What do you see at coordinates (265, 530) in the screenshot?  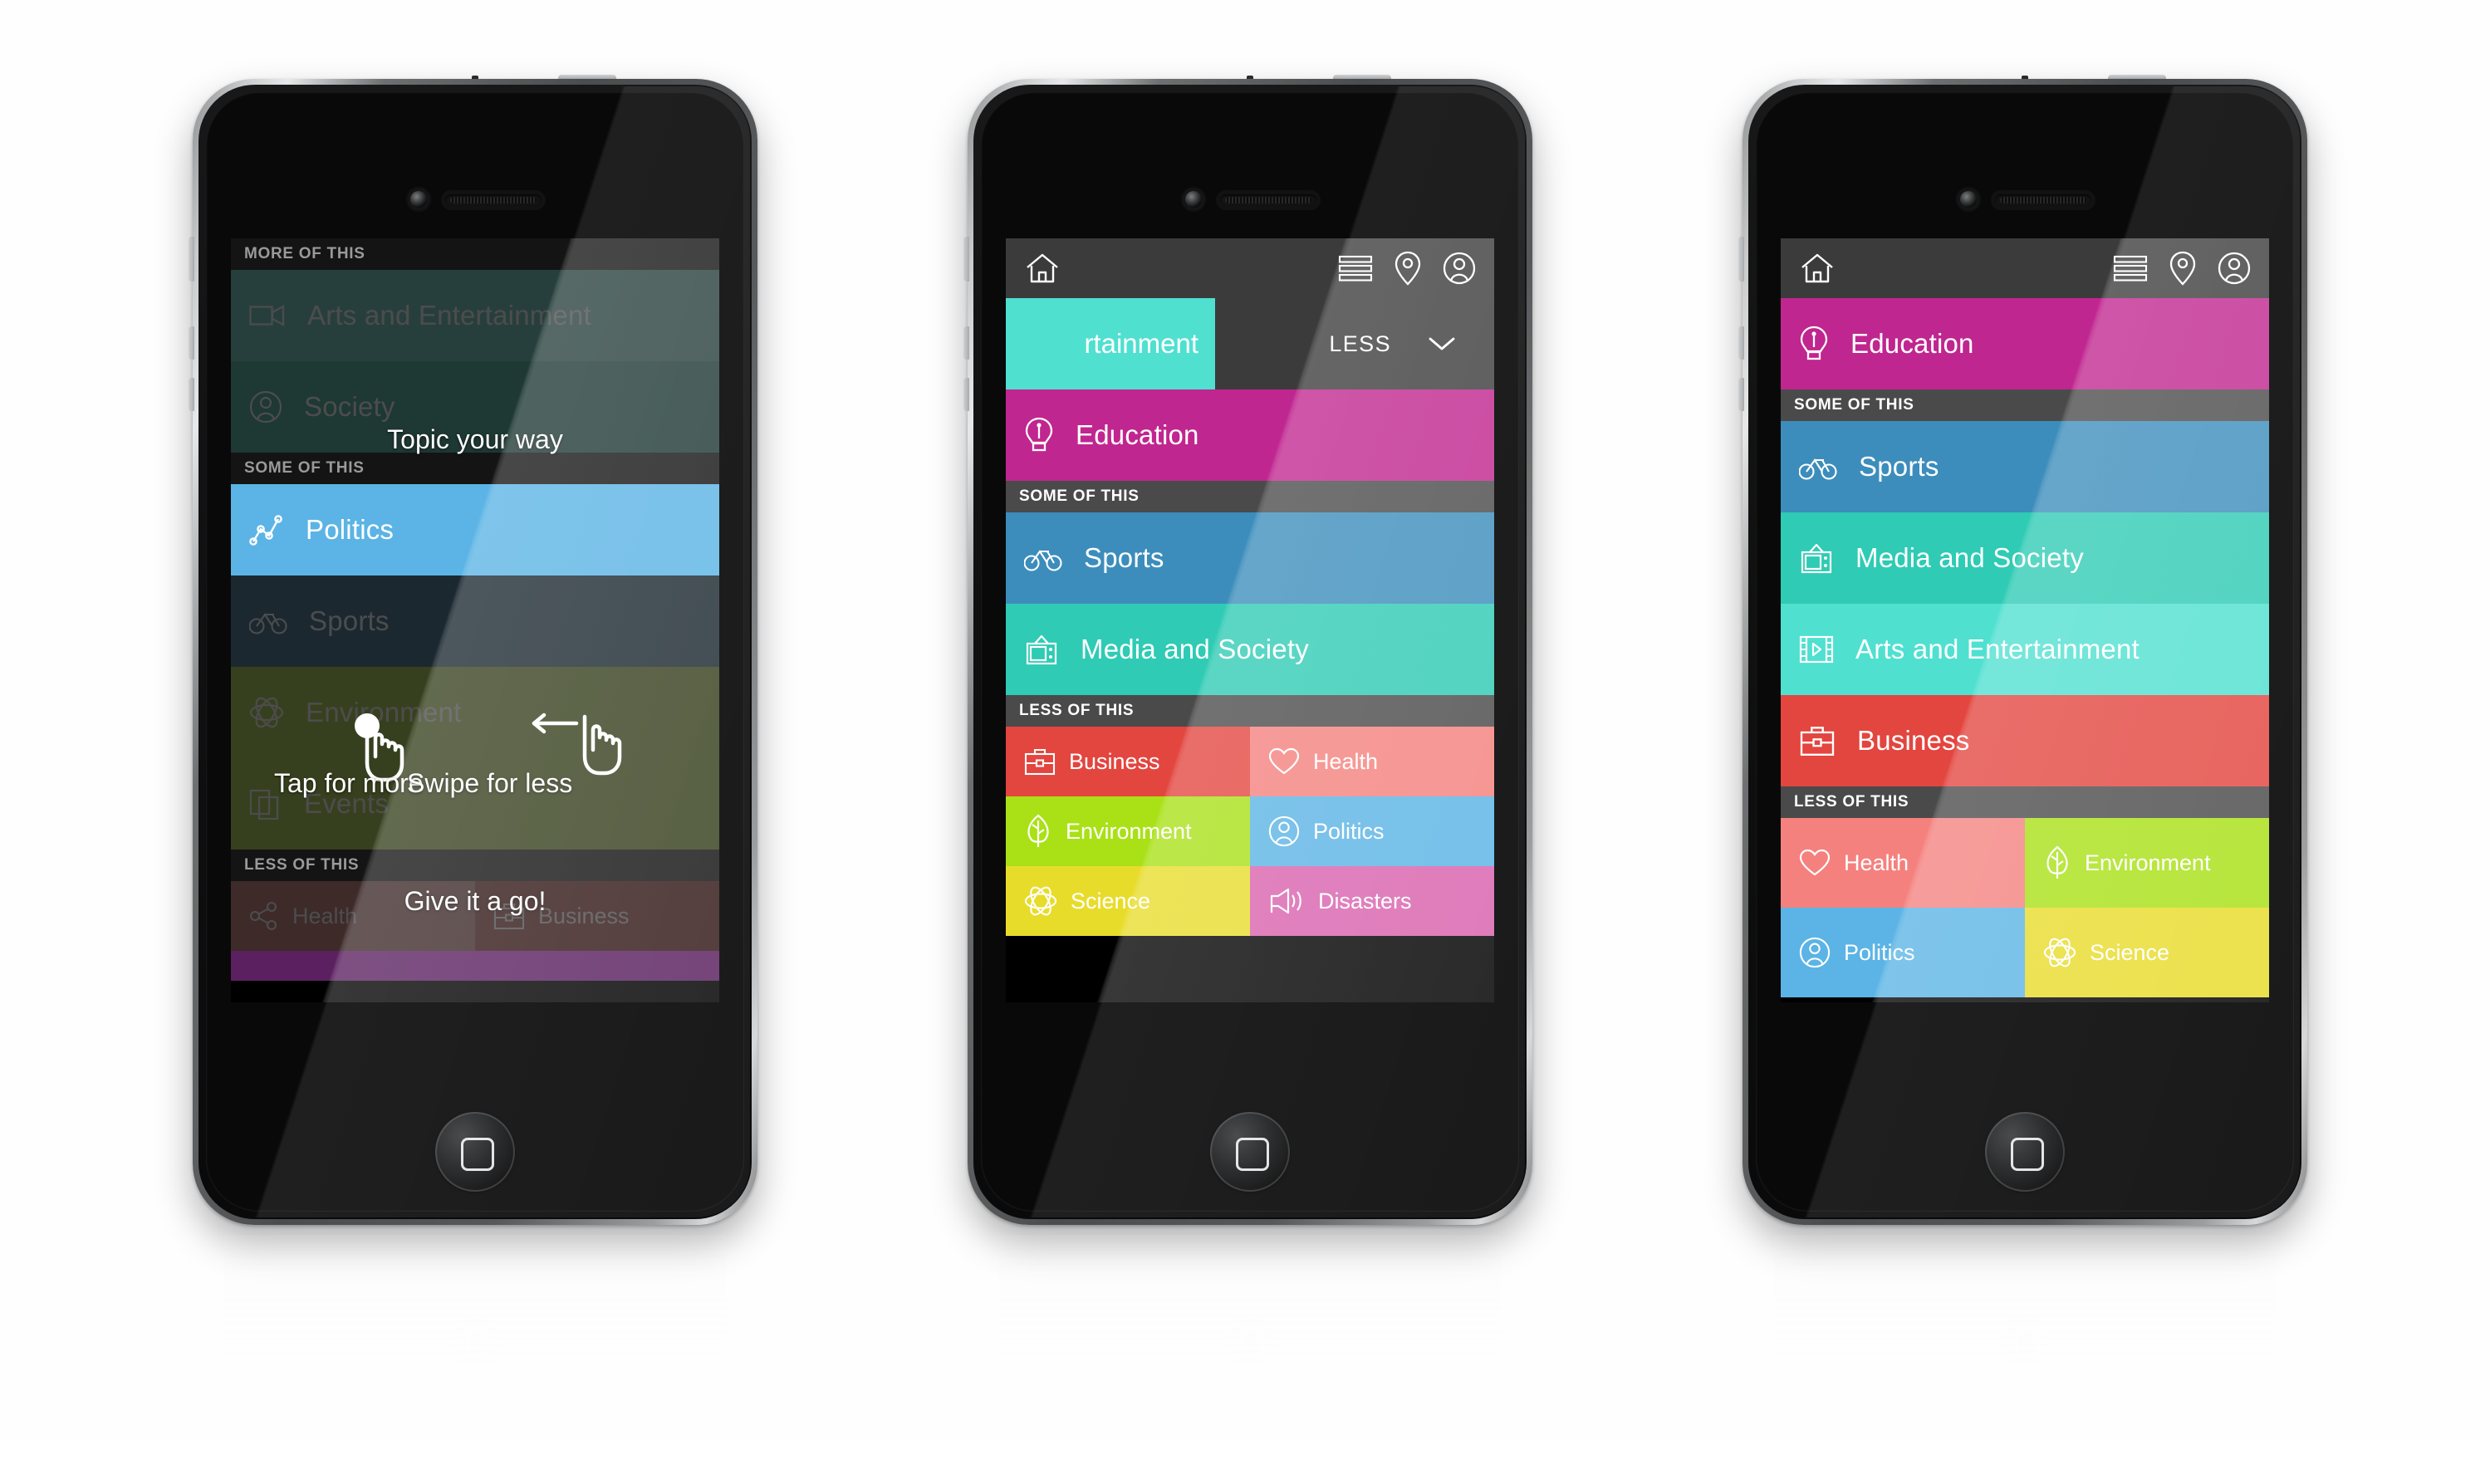 I see `line-chart-icon` at bounding box center [265, 530].